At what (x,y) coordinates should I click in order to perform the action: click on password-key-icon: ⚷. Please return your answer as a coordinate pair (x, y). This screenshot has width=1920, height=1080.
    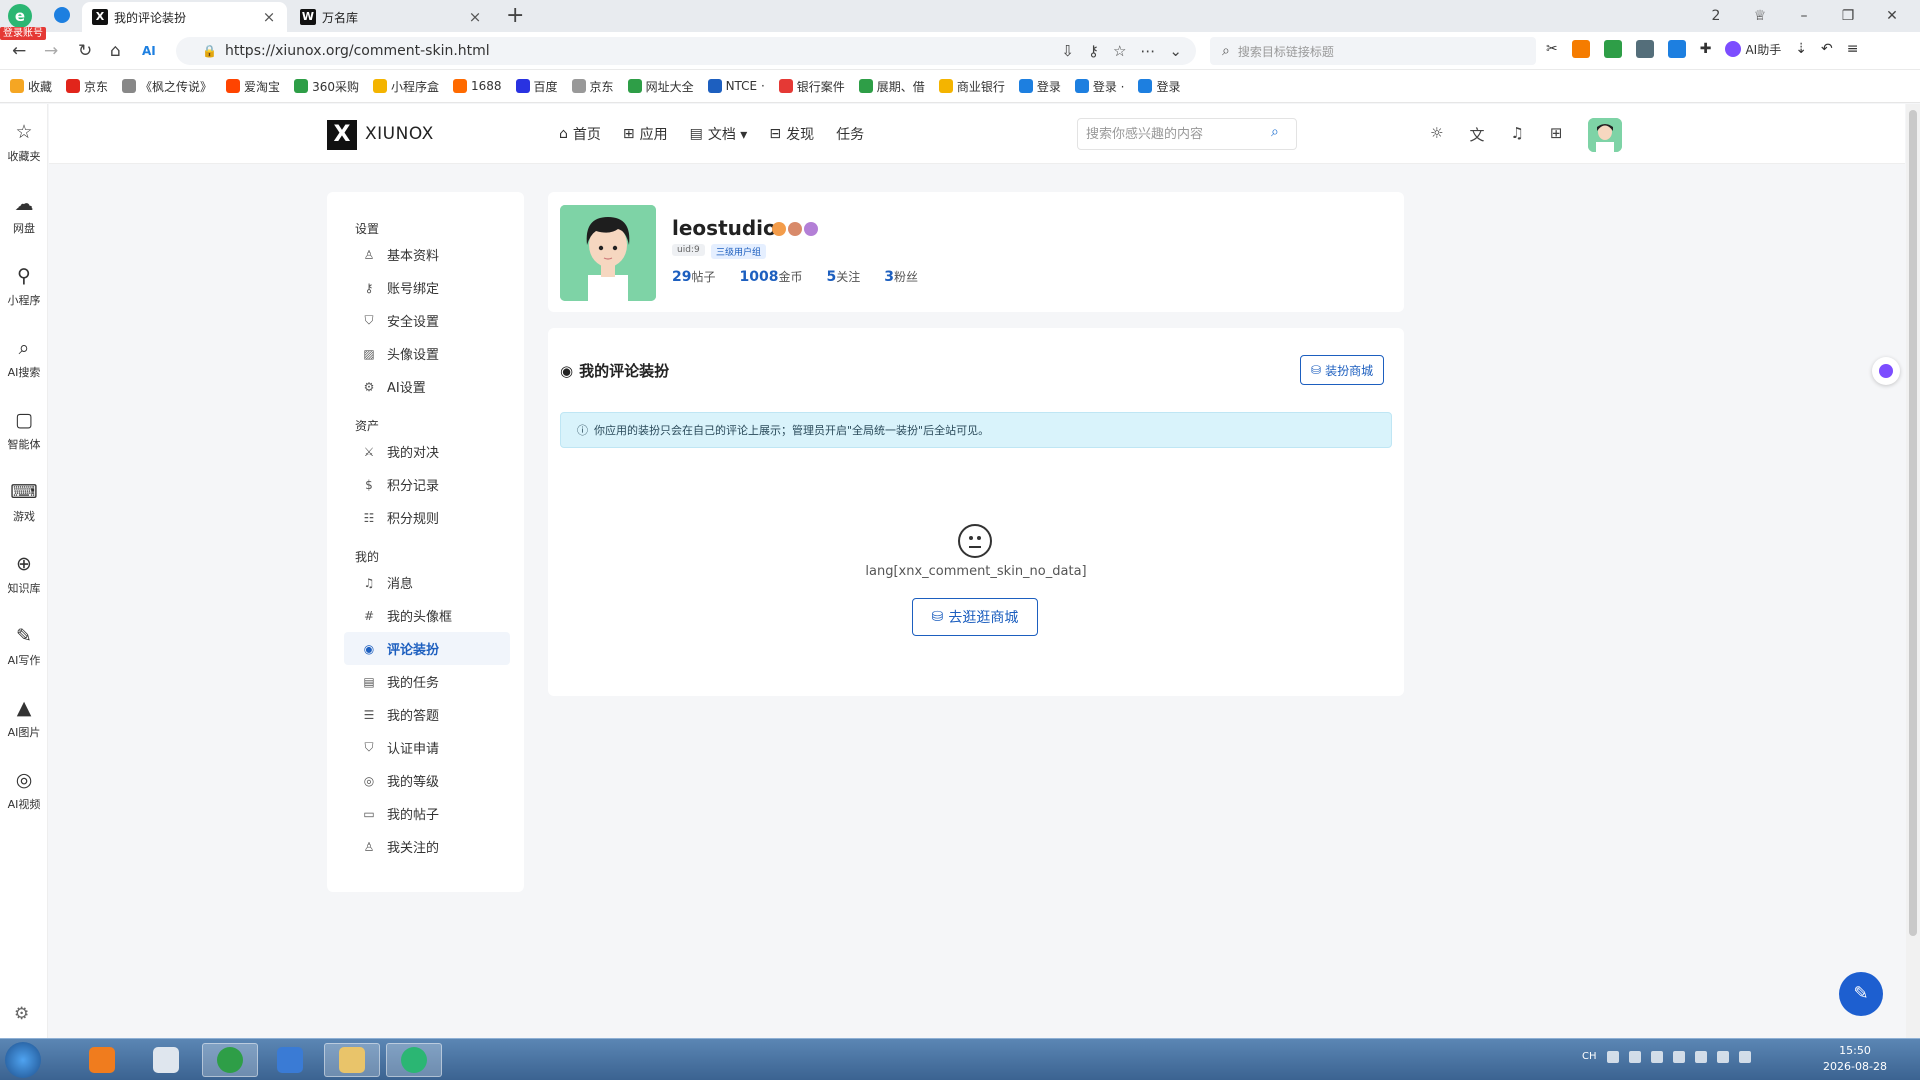
    Looking at the image, I should click on (1093, 51).